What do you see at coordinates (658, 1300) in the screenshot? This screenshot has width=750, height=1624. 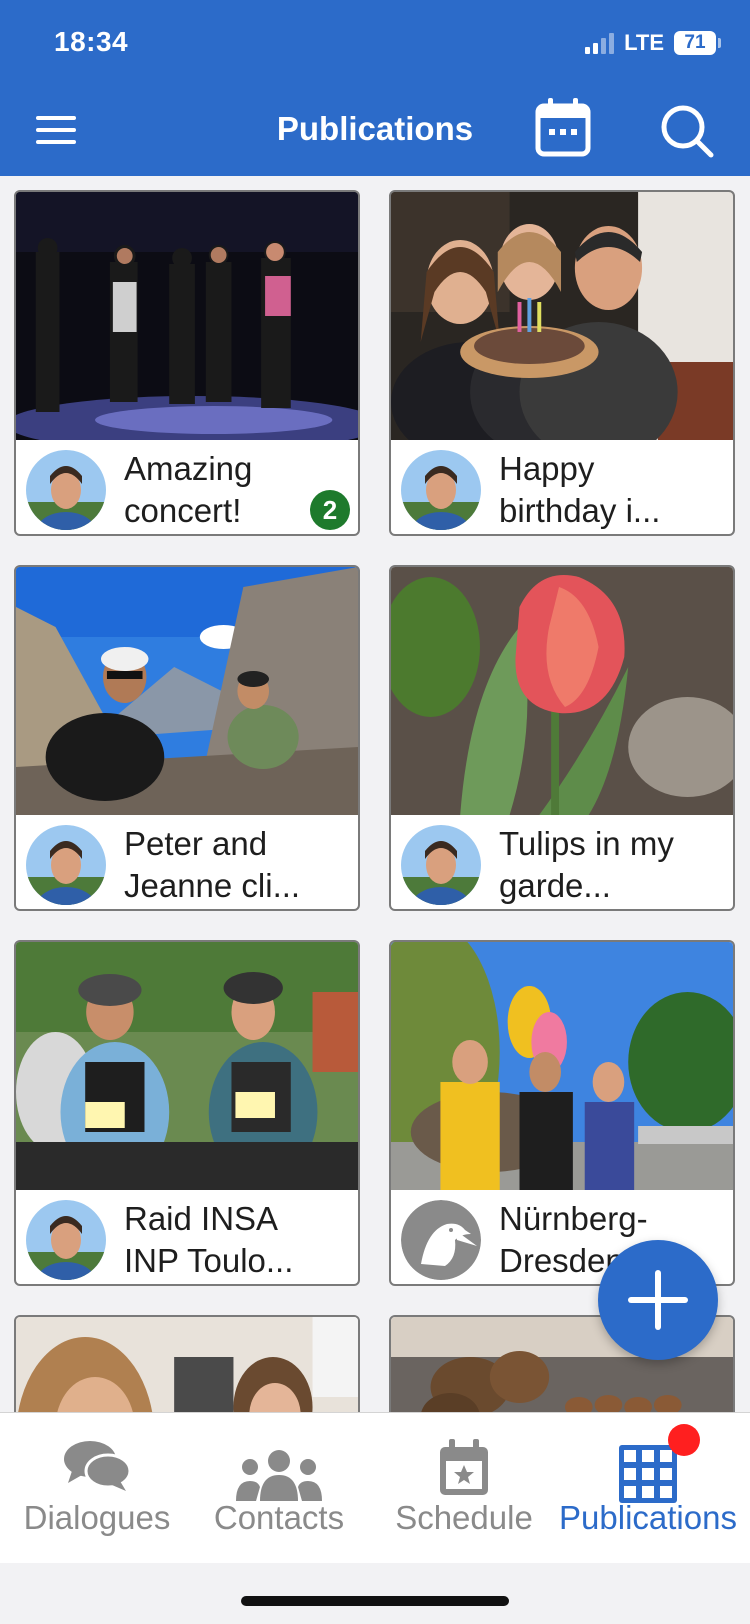 I see `add-publication-button` at bounding box center [658, 1300].